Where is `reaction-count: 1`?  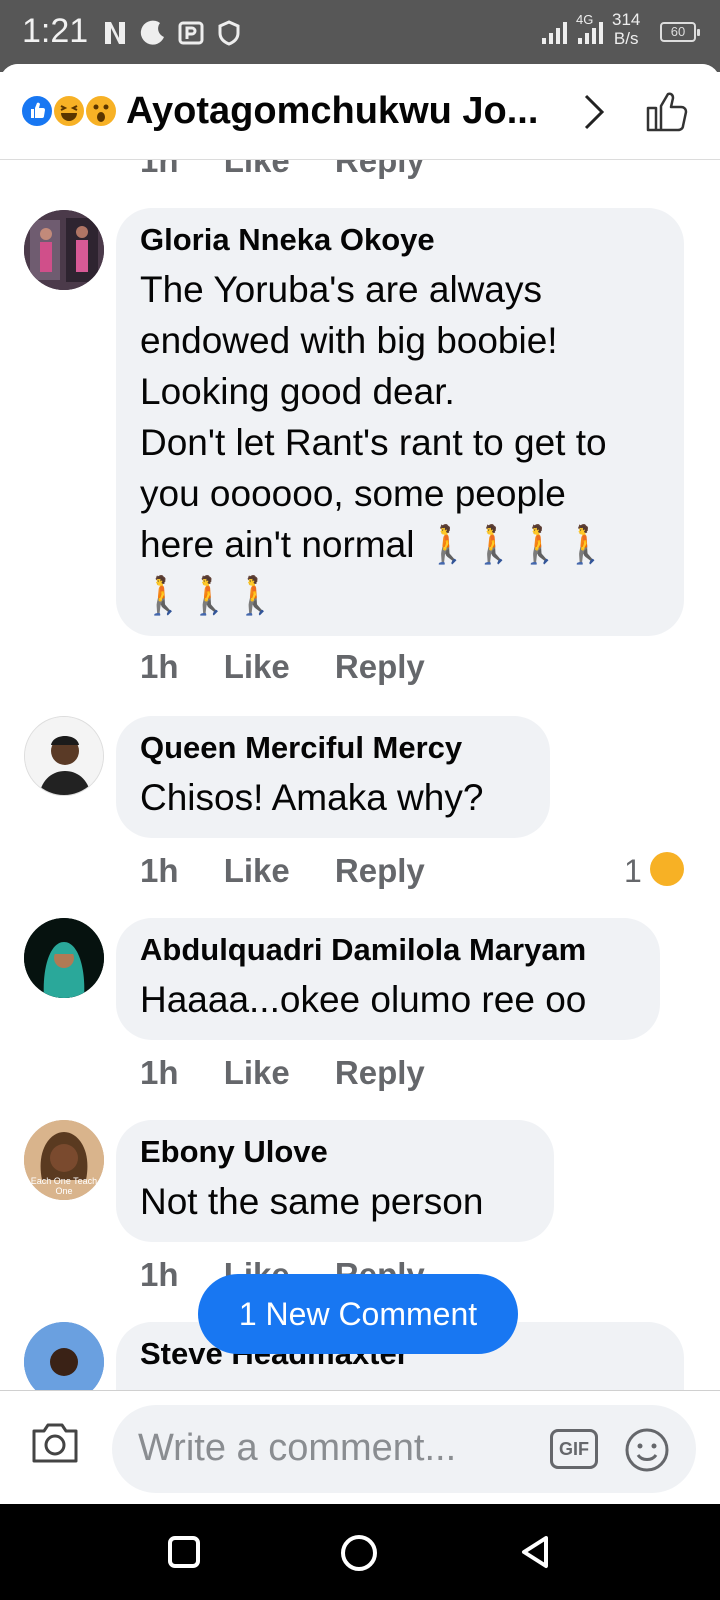 reaction-count: 1 is located at coordinates (654, 871).